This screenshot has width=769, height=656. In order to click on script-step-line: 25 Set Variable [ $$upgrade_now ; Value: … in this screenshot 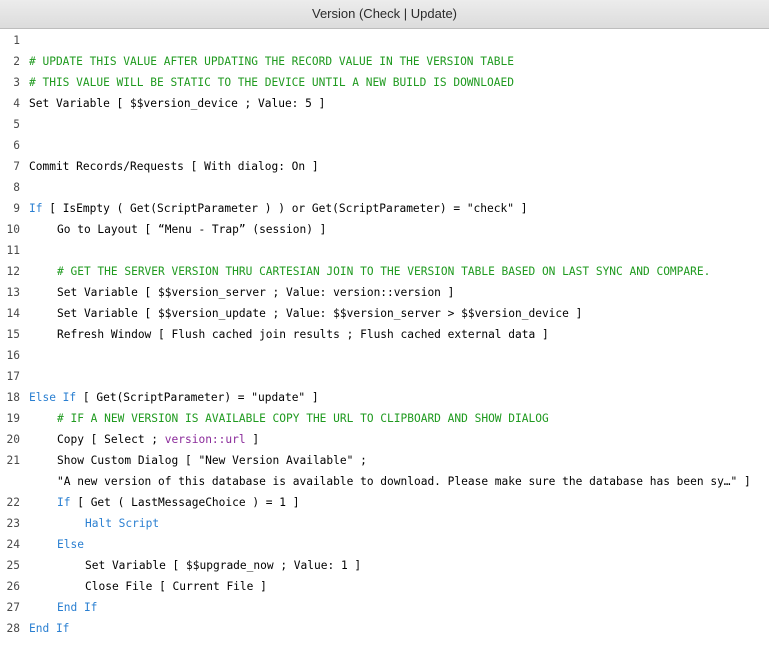, I will do `click(384, 565)`.